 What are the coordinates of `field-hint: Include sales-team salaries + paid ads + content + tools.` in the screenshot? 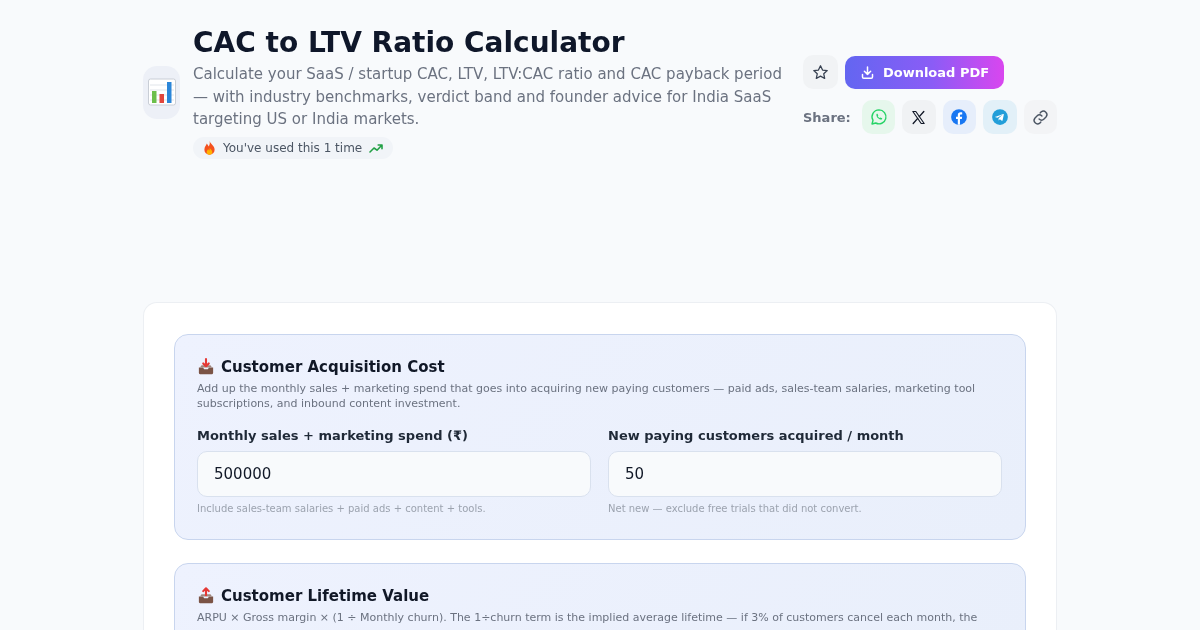 It's located at (342, 508).